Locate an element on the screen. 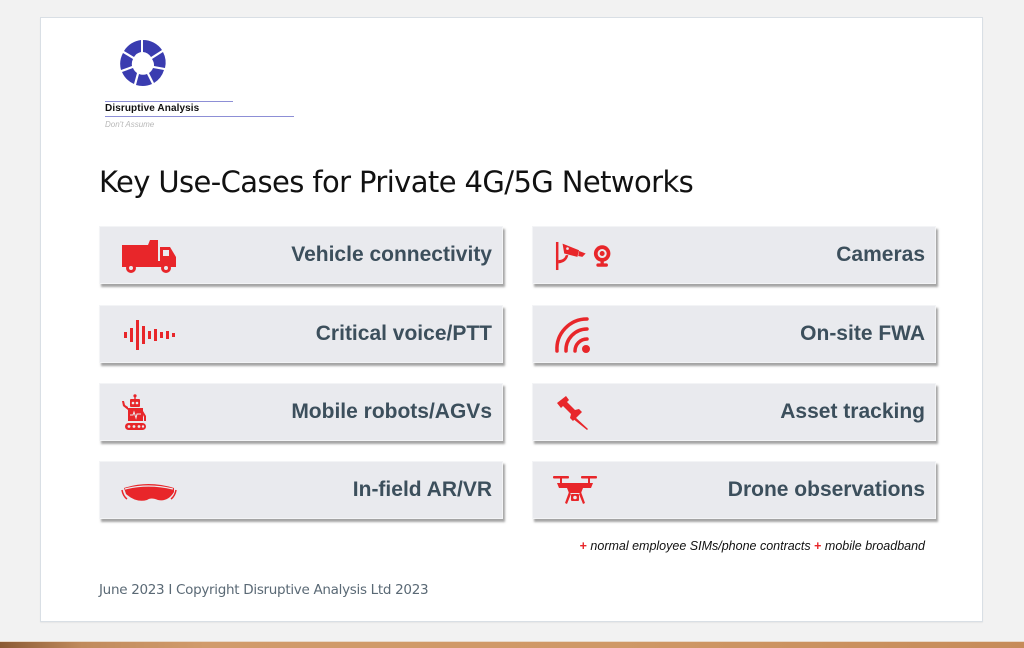  use-case-label: Critical voice/PTT is located at coordinates (403, 333).